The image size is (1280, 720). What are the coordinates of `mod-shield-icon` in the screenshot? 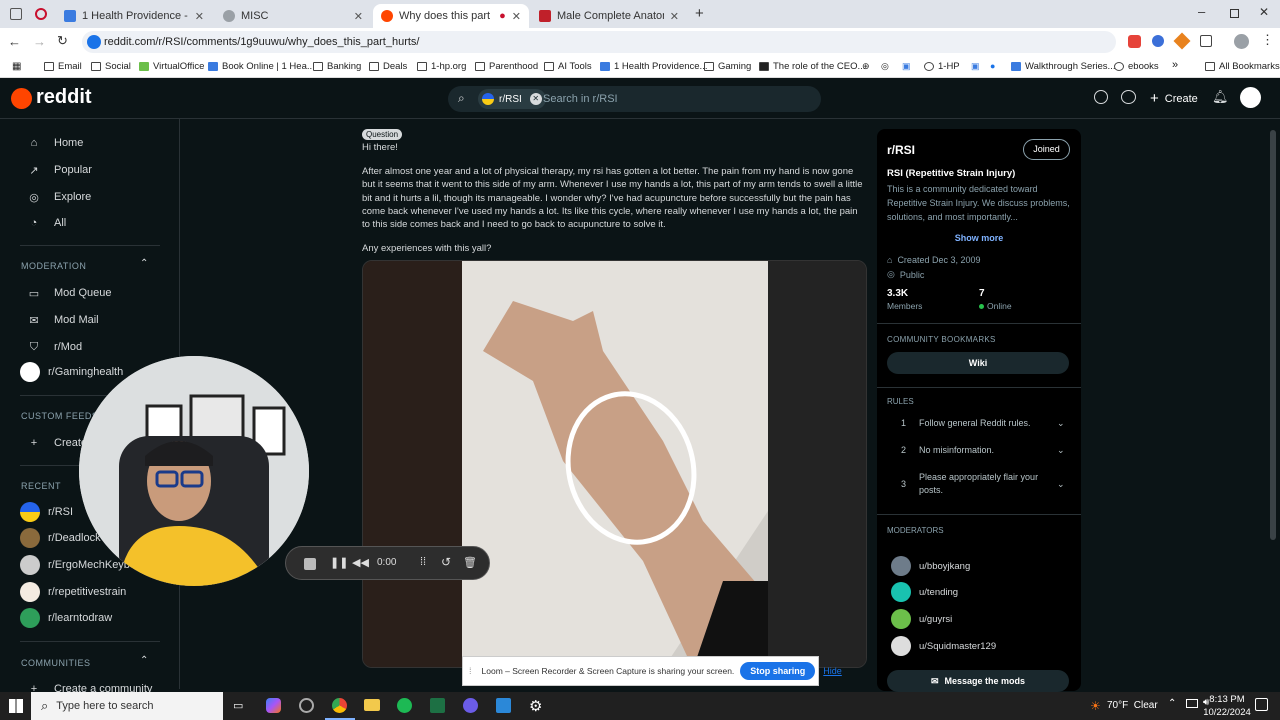 It's located at (1101, 97).